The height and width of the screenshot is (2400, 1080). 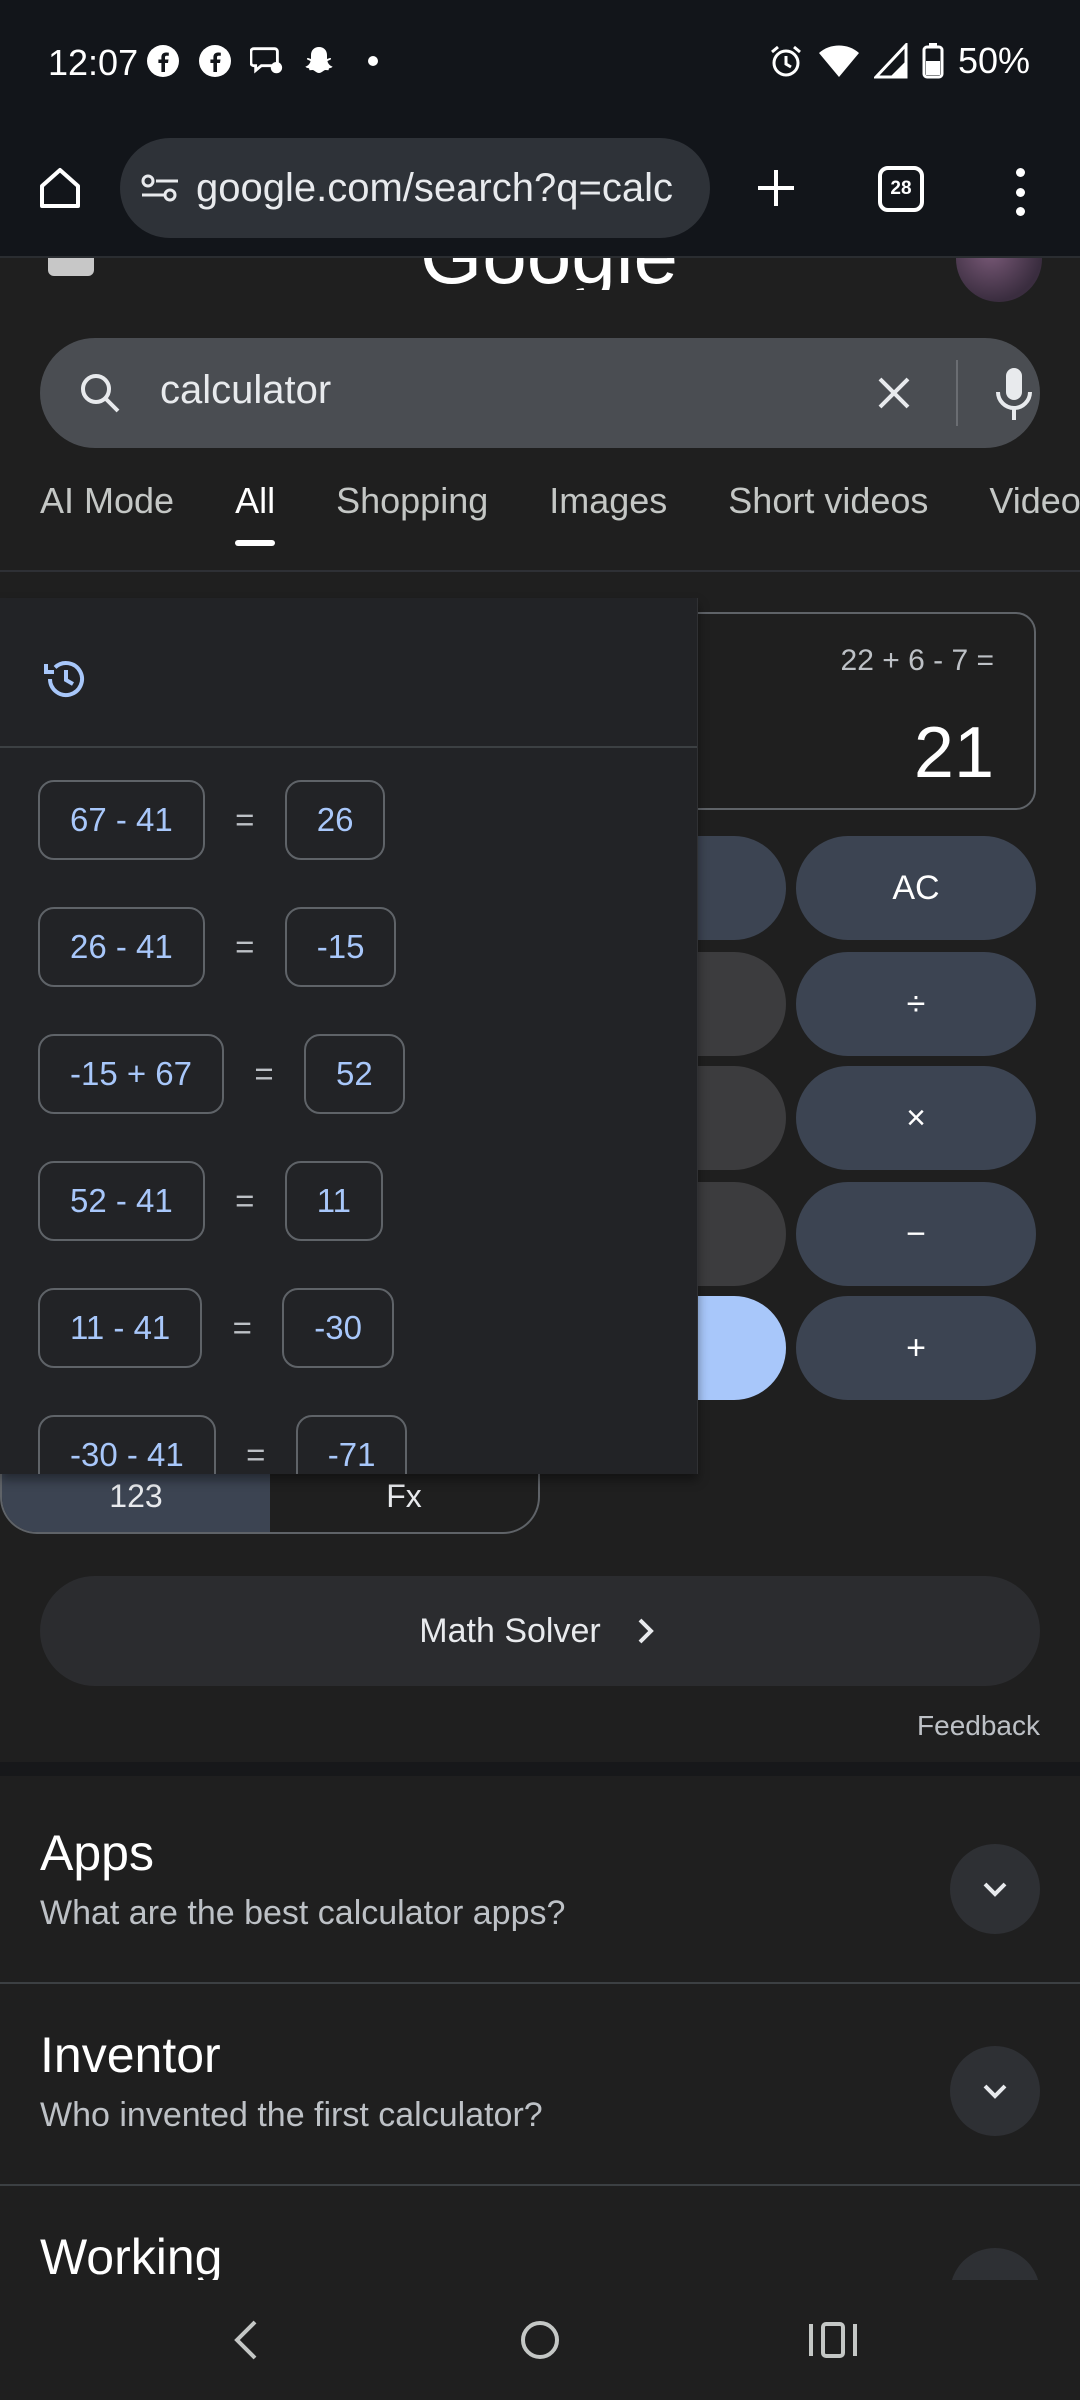 I want to click on faq-item-working: Working, so click(x=540, y=2230).